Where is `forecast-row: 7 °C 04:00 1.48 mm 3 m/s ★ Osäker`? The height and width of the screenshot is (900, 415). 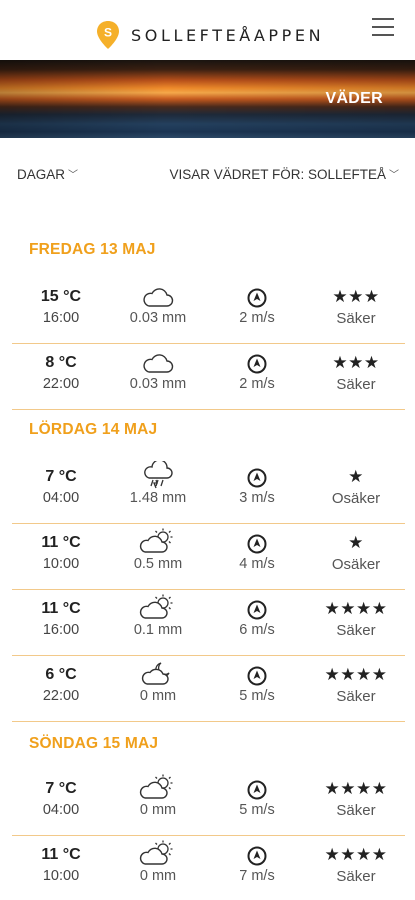
forecast-row: 7 °C 04:00 1.48 mm 3 m/s ★ Osäker is located at coordinates (208, 491).